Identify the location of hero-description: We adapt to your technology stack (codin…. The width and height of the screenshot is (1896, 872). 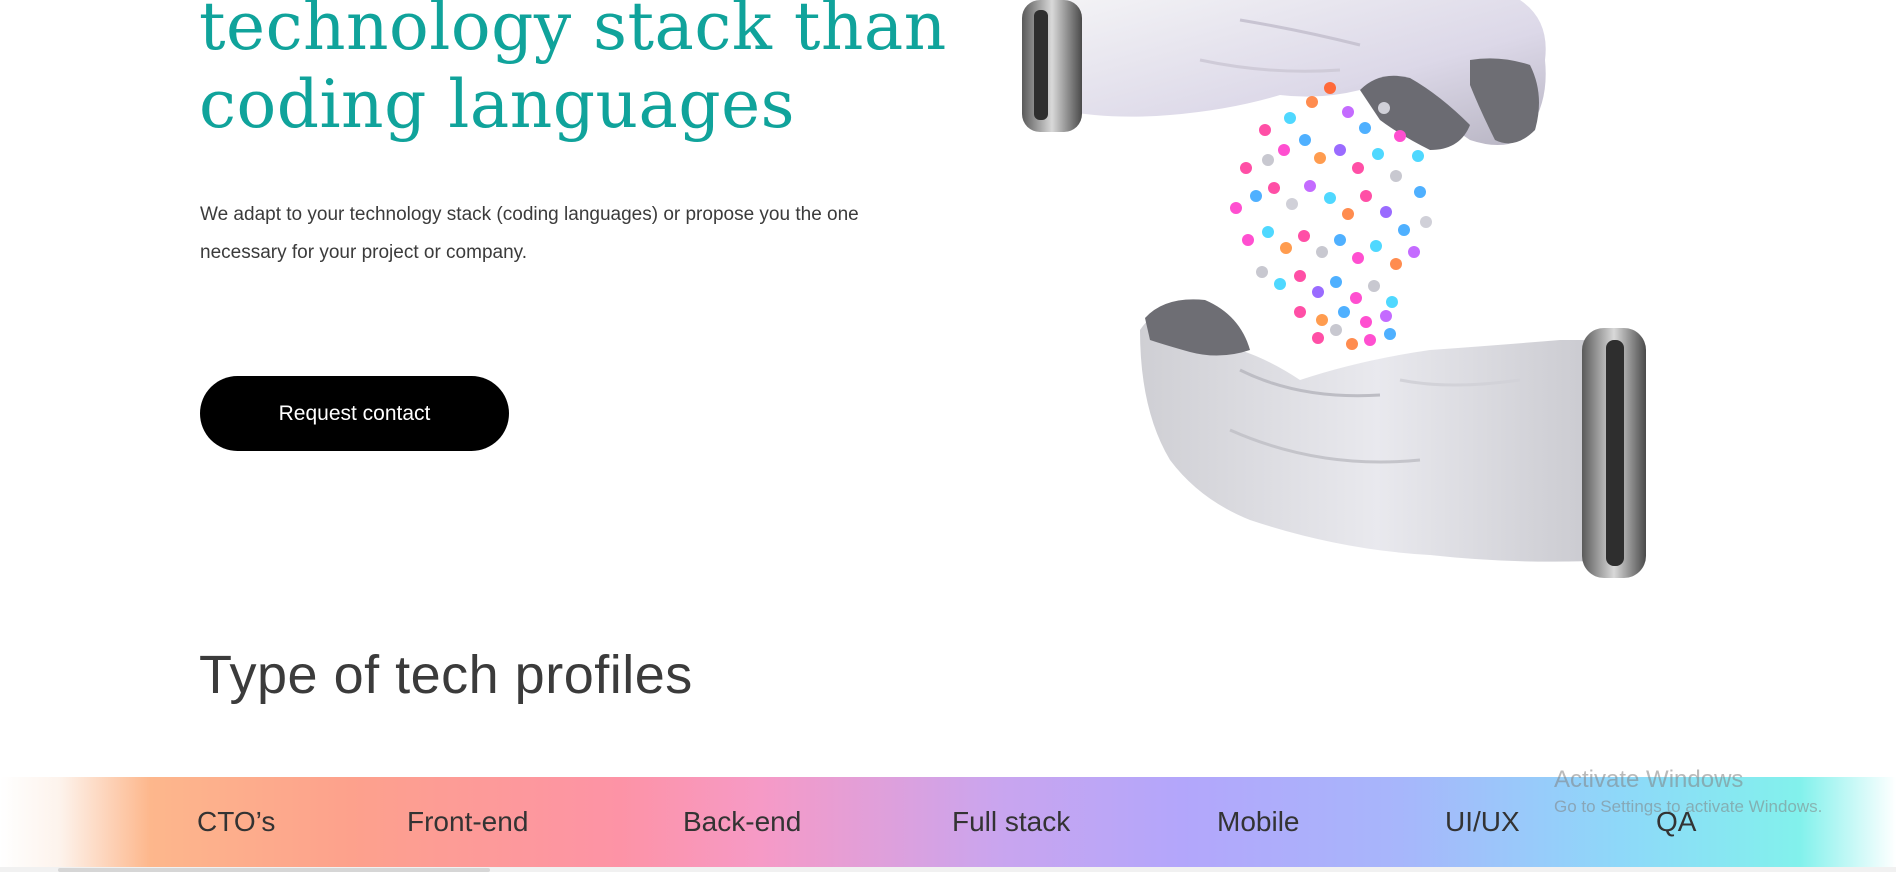
(529, 233).